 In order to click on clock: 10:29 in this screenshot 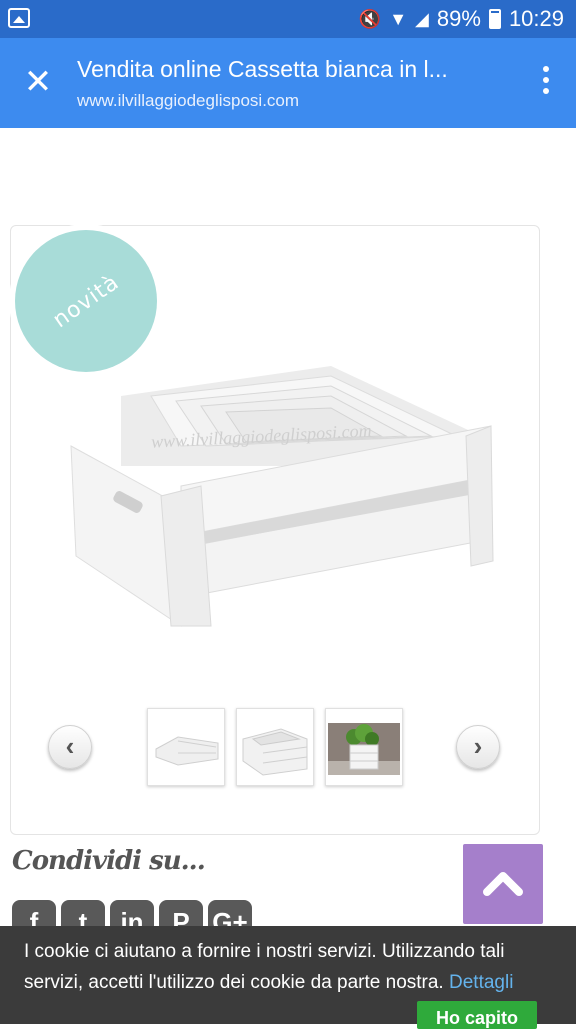, I will do `click(536, 18)`.